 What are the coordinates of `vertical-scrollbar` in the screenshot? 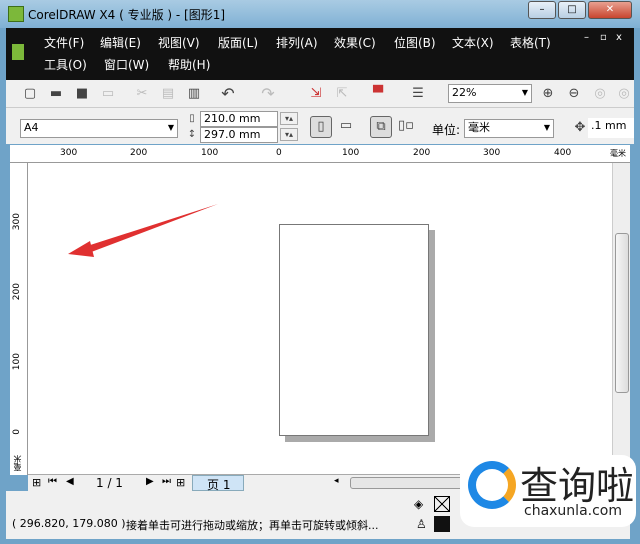 It's located at (621, 318).